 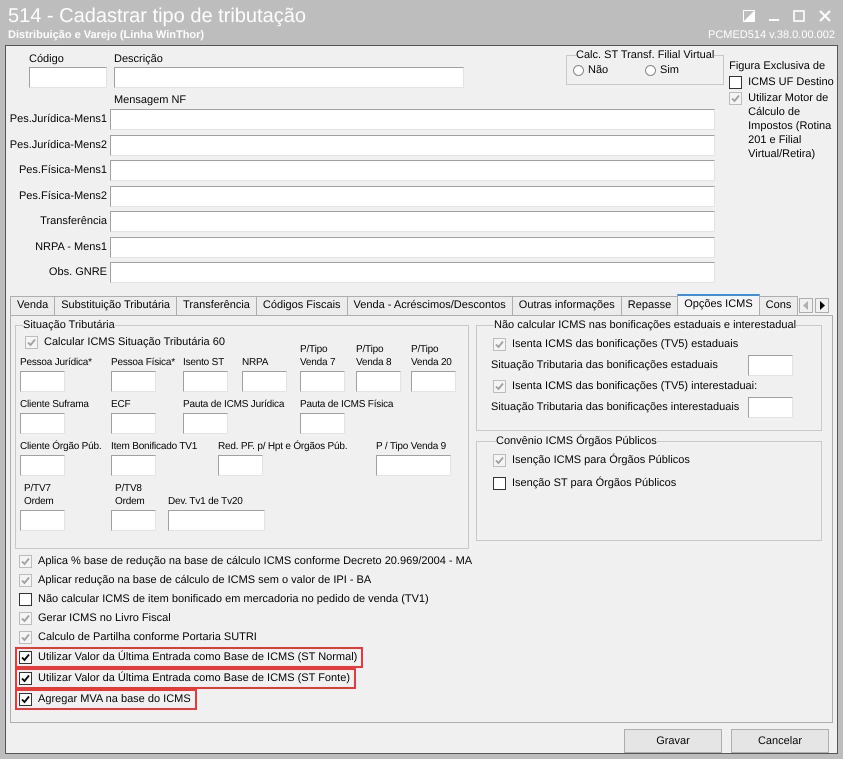 I want to click on group-title: Não calcular ICMS nas bonificações estaduais e interestadual, so click(x=645, y=325).